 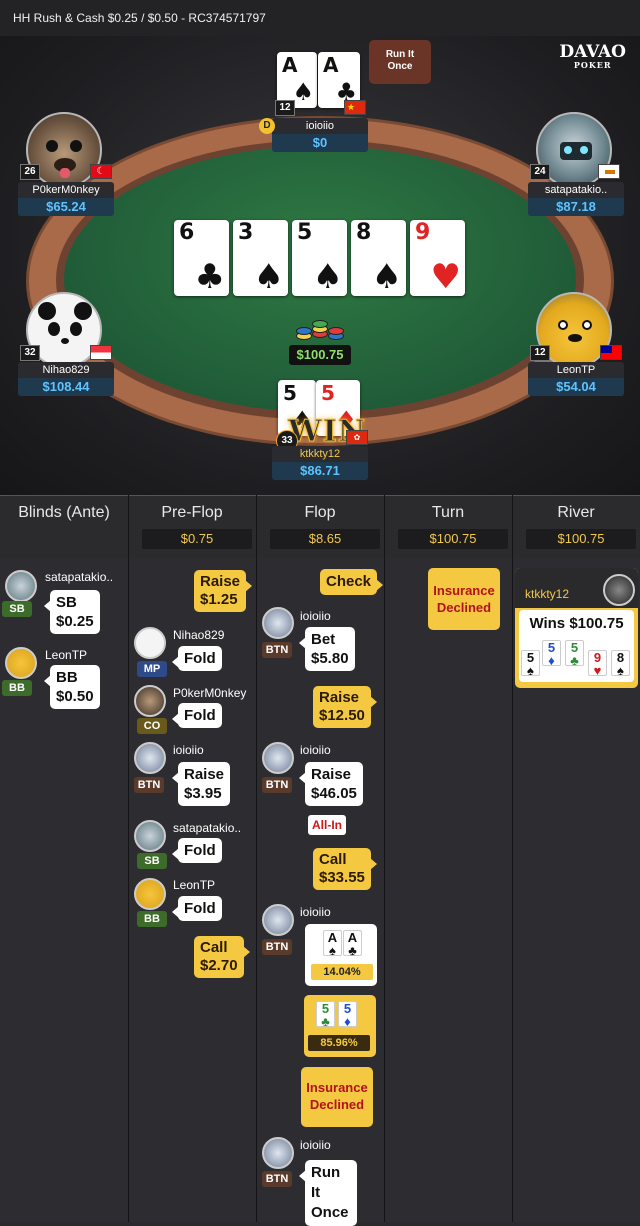 I want to click on hero-check-flop: Check, so click(x=352, y=582).